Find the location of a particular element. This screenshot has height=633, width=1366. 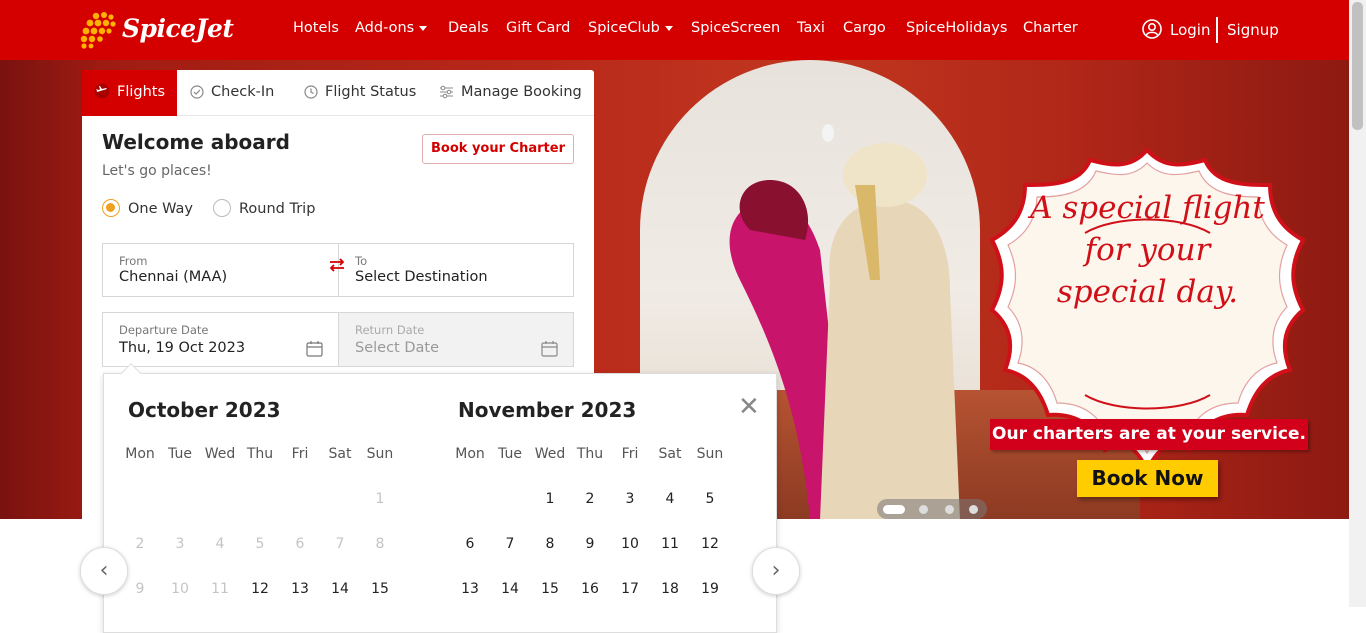

carousel-indicators is located at coordinates (932, 509).